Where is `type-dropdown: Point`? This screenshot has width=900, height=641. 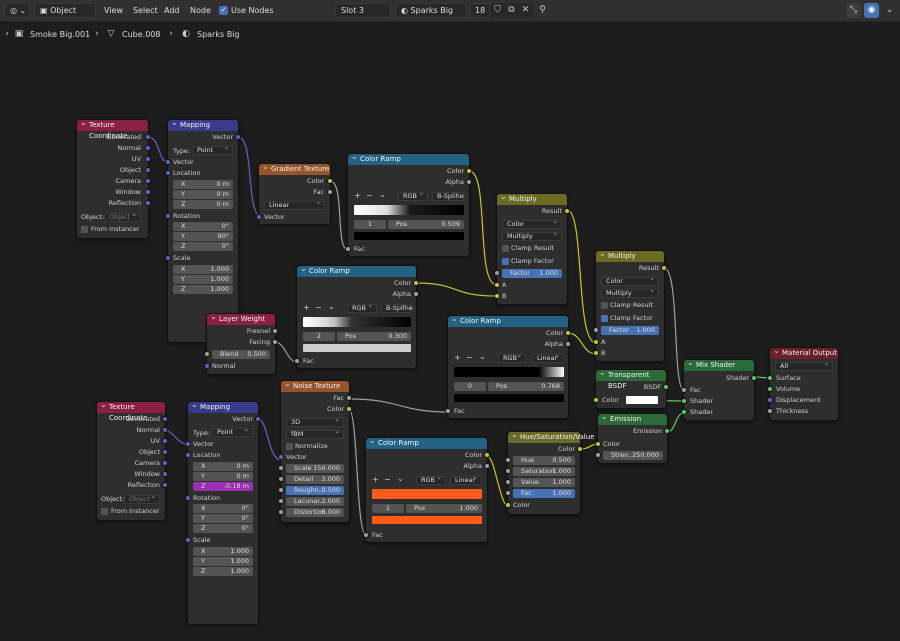
type-dropdown: Point is located at coordinates (212, 149).